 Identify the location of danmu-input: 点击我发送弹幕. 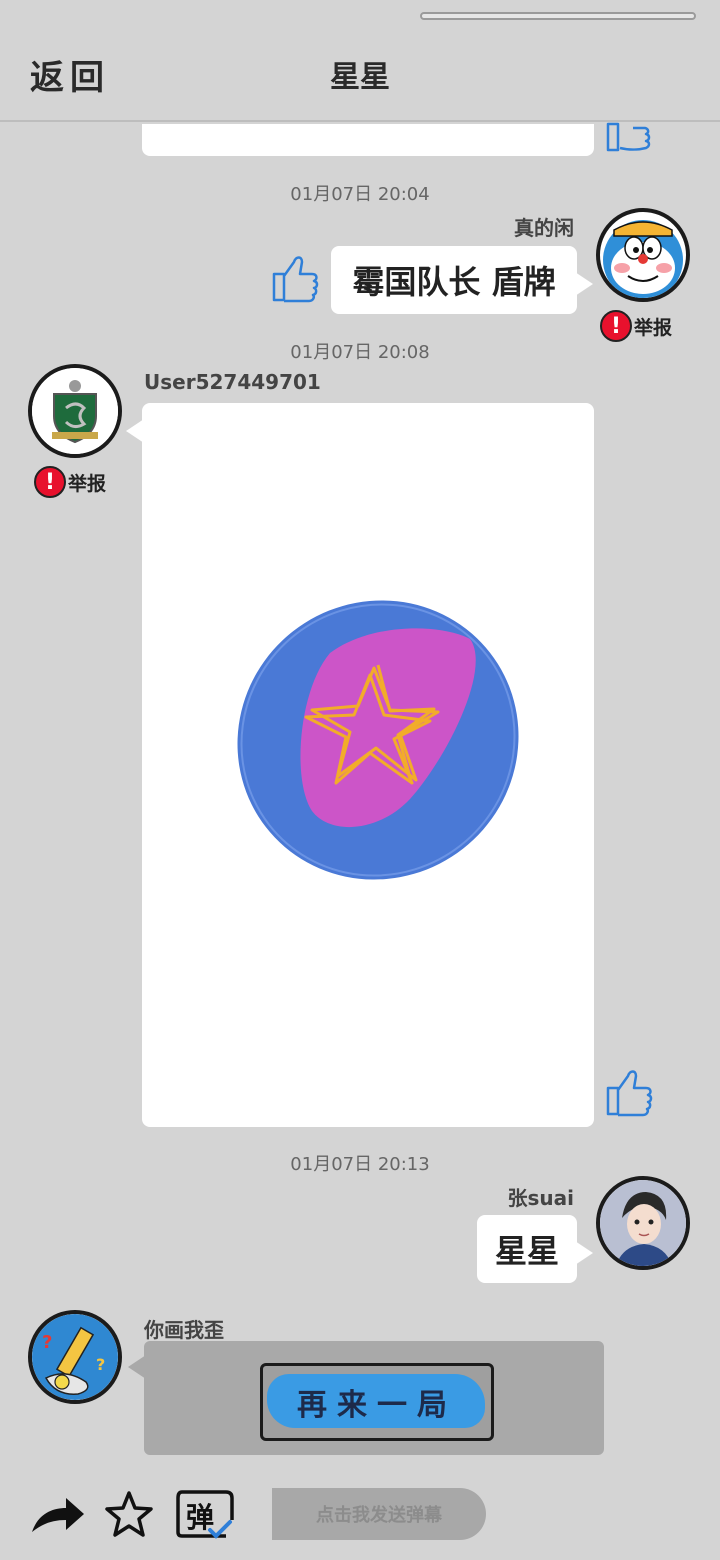
(379, 1514).